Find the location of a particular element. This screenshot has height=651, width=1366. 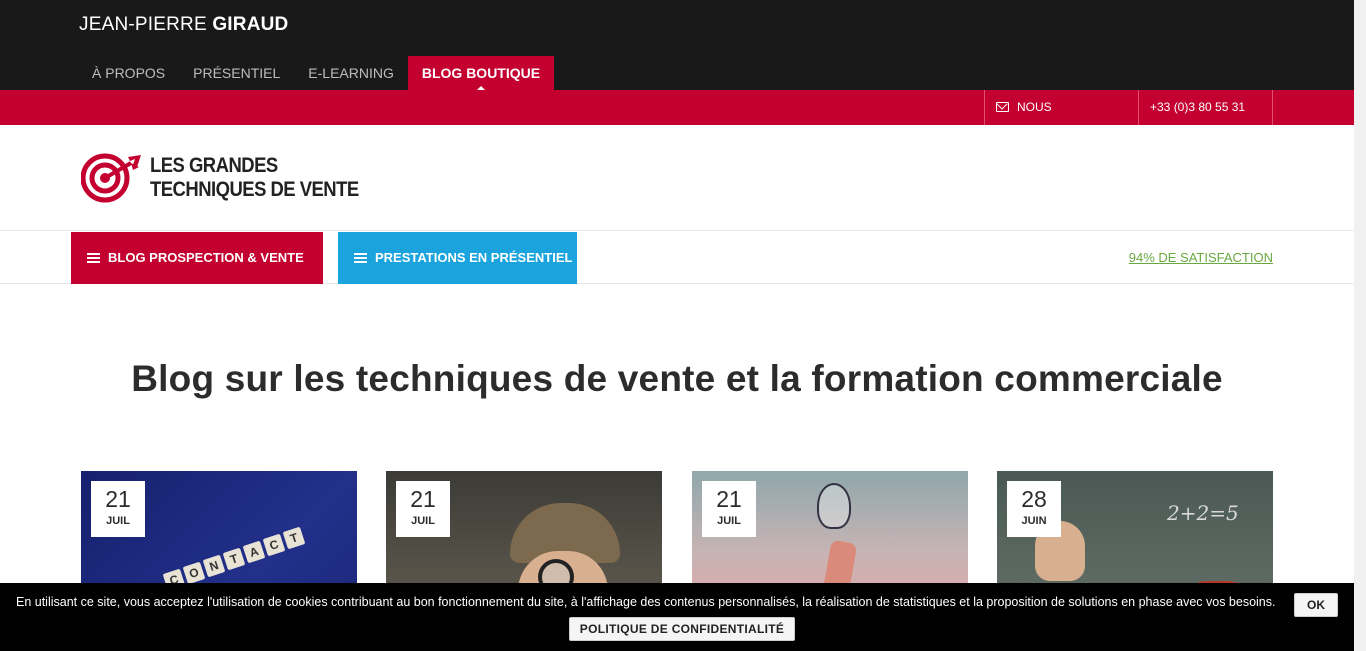

nav-item-a-propos: À PROPOS is located at coordinates (128, 73).